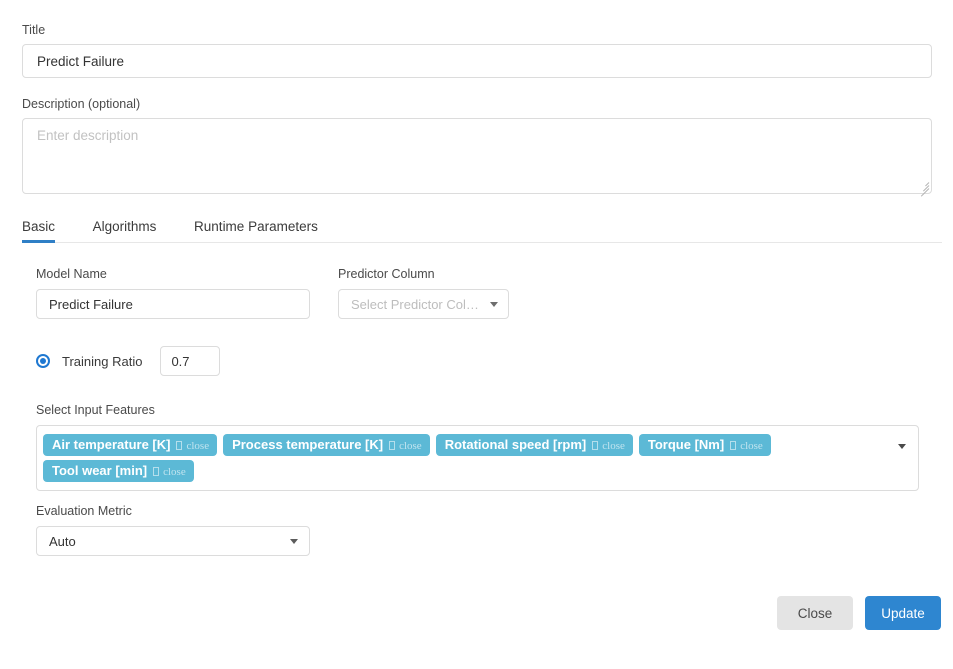 This screenshot has height=669, width=953. What do you see at coordinates (686, 444) in the screenshot?
I see `chip-label: Torque [Nm]` at bounding box center [686, 444].